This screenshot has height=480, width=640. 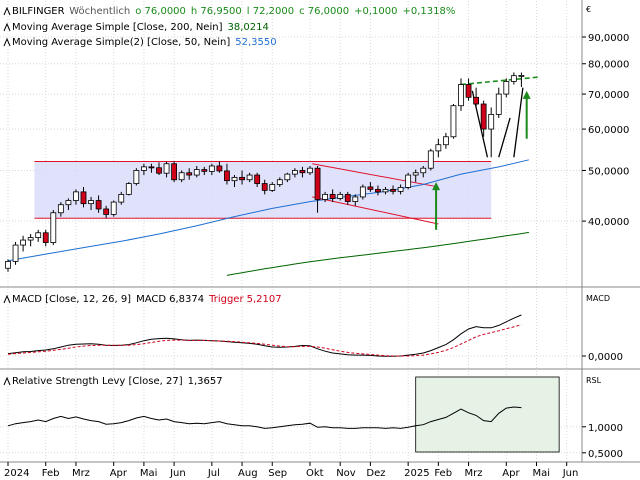 What do you see at coordinates (346, 473) in the screenshot?
I see `x-tick-label: Nov` at bounding box center [346, 473].